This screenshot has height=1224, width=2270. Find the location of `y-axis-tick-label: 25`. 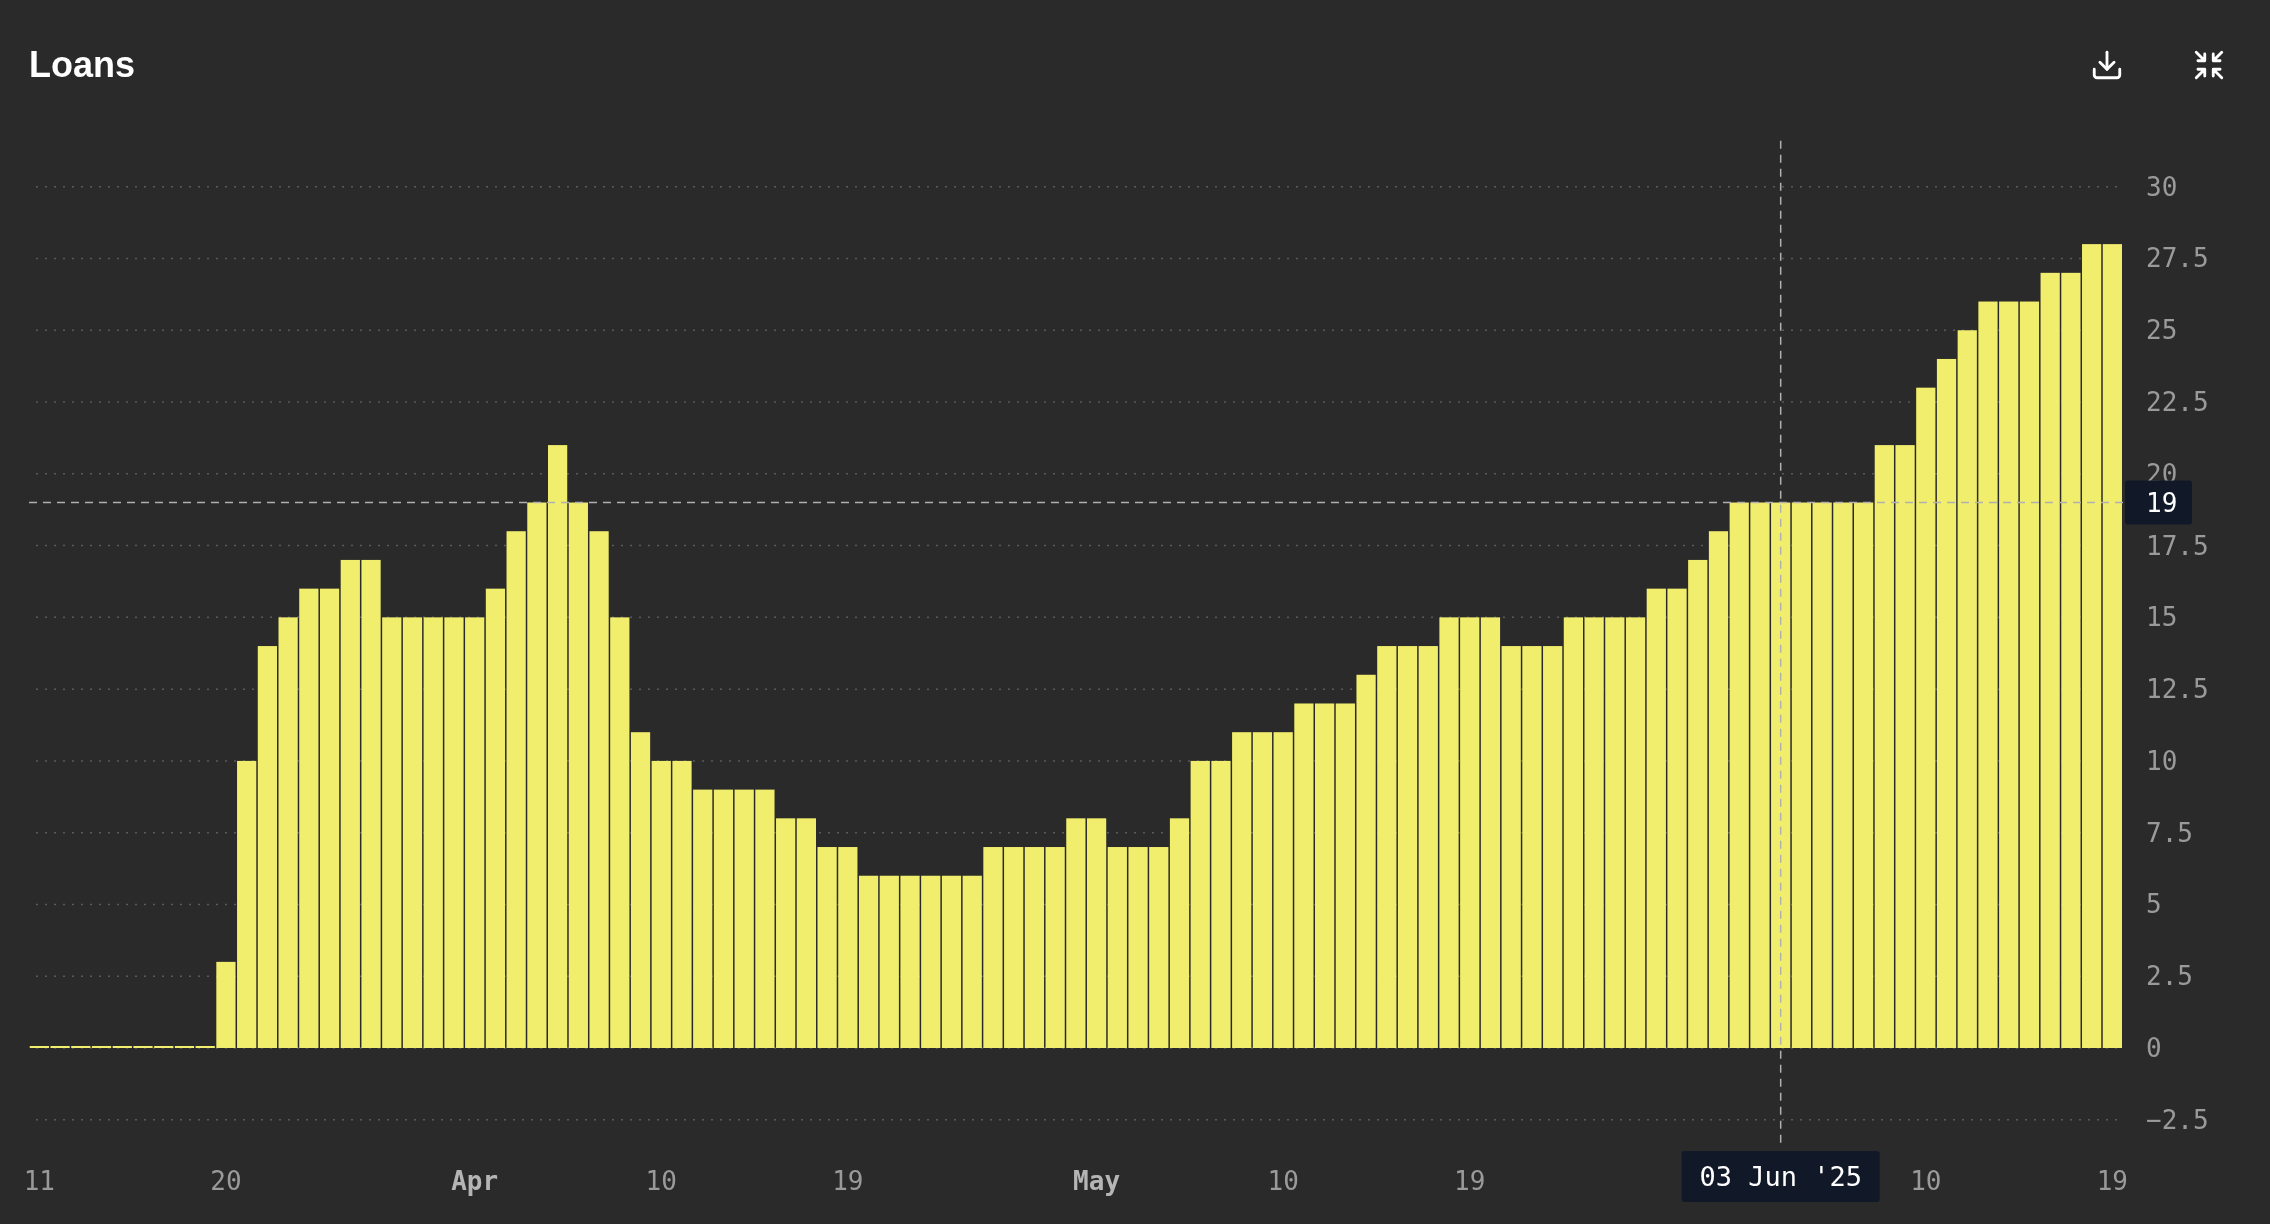

y-axis-tick-label: 25 is located at coordinates (2162, 330).